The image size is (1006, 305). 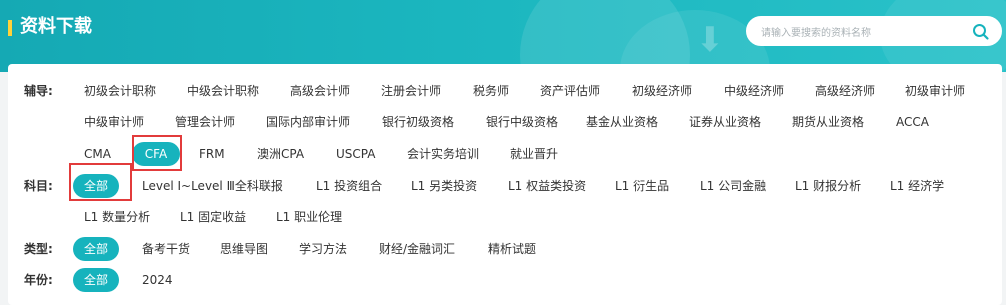 I want to click on filter-item-fudao: FRM, so click(x=212, y=154).